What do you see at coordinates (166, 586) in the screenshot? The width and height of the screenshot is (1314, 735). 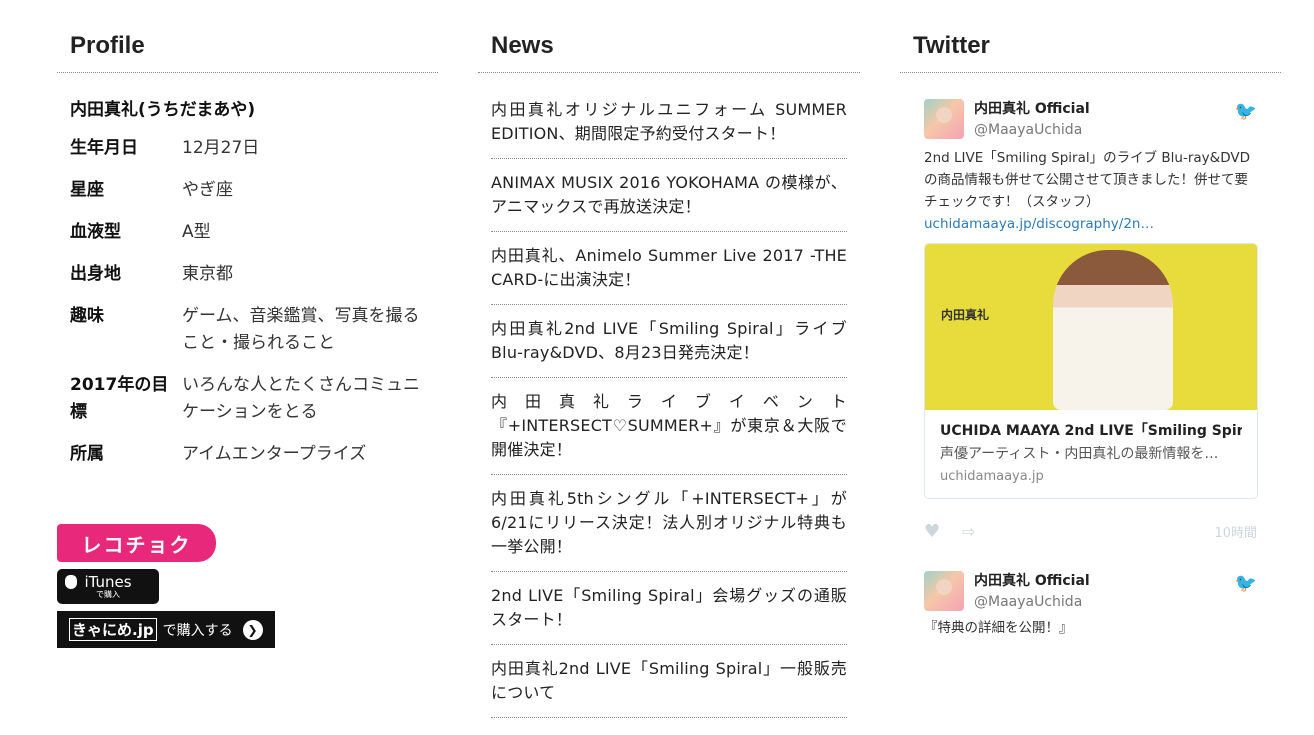 I see `store-badges: レコチョク iTunes で購入 きゃにめ.jp で購入する ❯` at bounding box center [166, 586].